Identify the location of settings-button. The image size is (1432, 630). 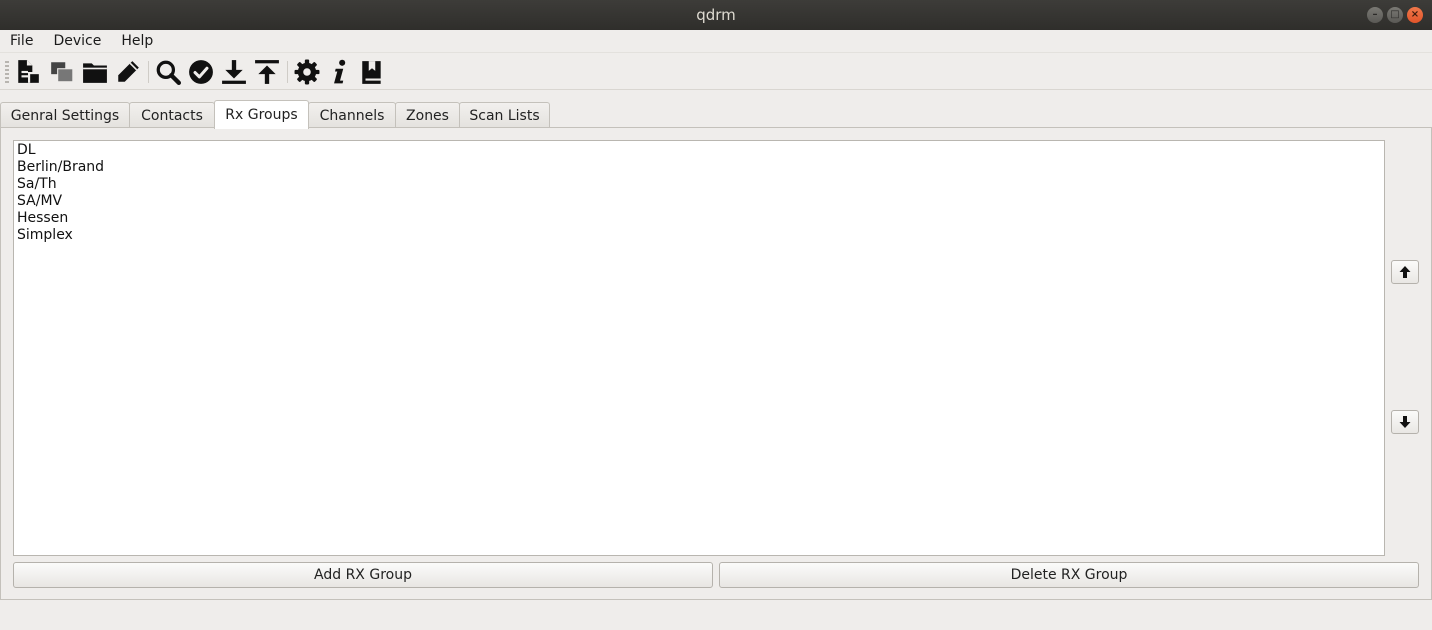
(307, 72).